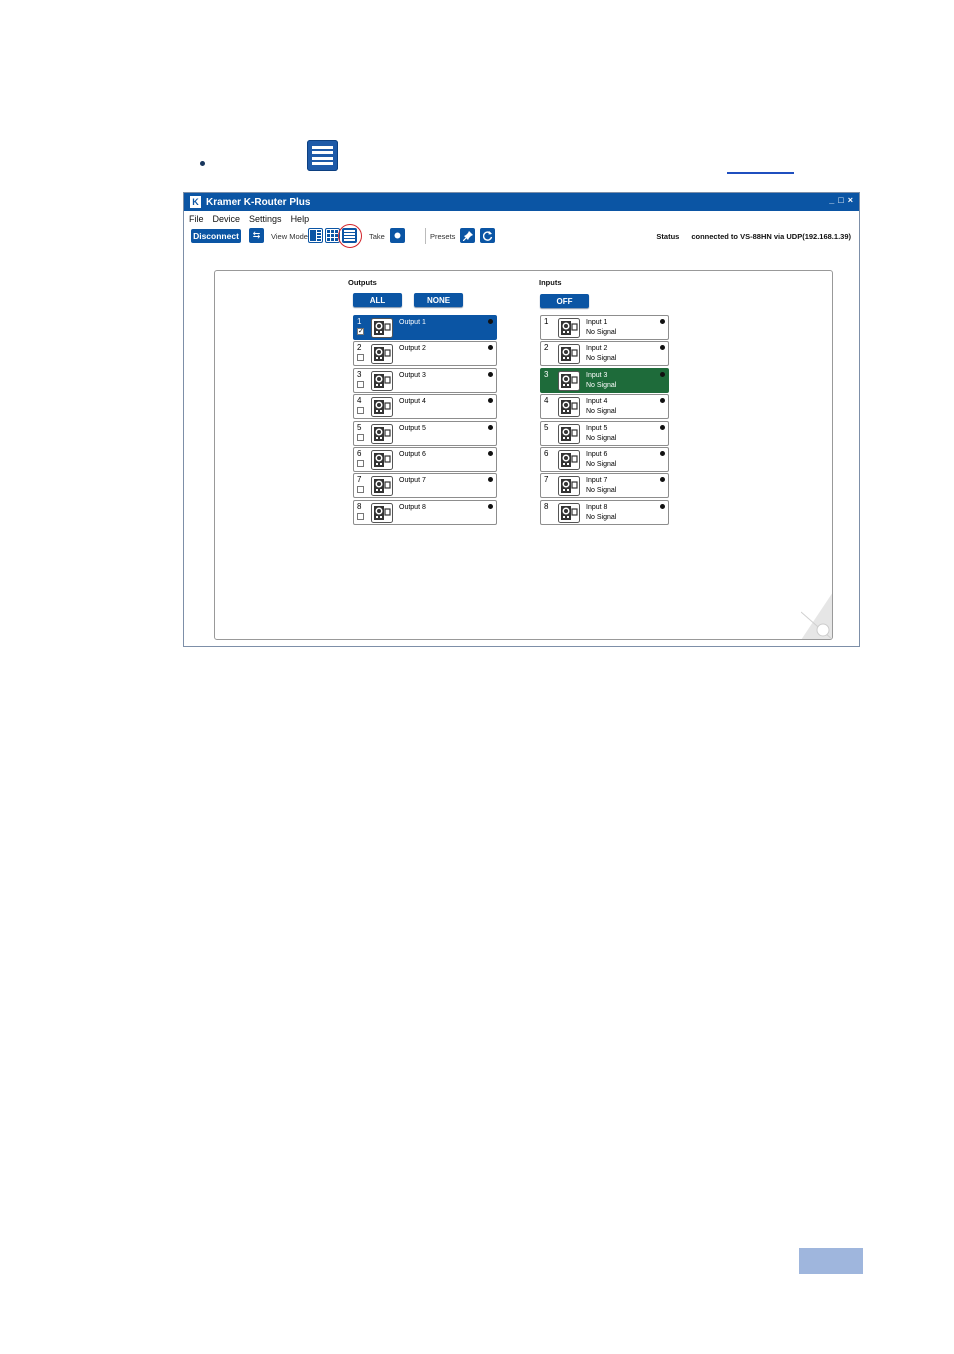  I want to click on take-button-icon, so click(397, 235).